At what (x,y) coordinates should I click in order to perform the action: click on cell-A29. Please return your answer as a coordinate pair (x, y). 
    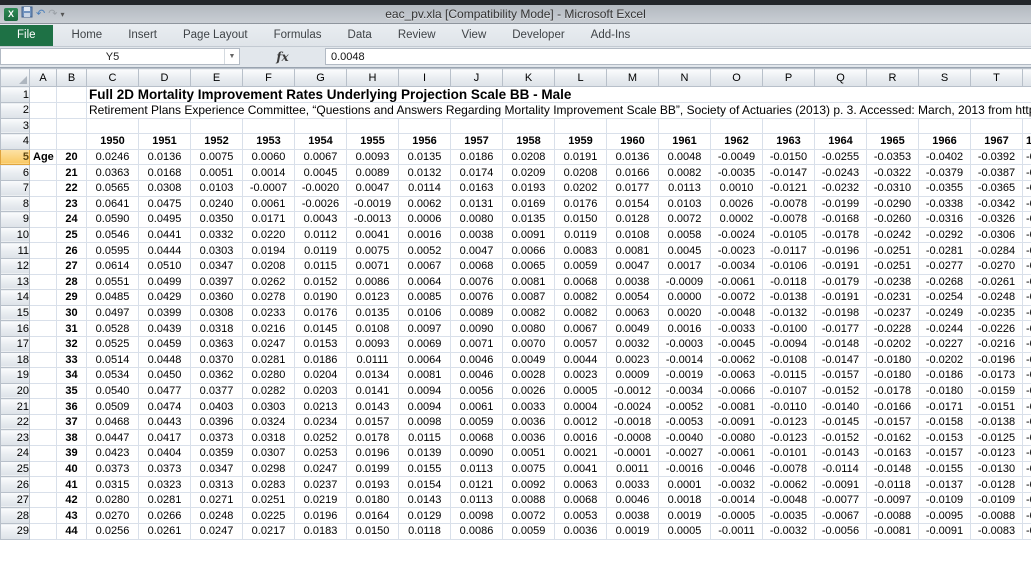
    Looking at the image, I should click on (43, 531).